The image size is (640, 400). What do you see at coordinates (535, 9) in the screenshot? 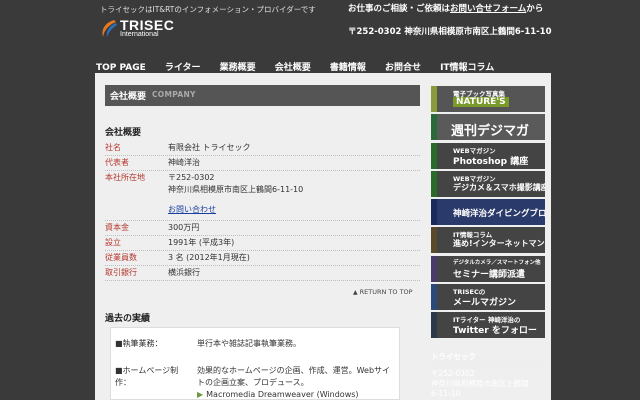
I see `contact-suffix: から` at bounding box center [535, 9].